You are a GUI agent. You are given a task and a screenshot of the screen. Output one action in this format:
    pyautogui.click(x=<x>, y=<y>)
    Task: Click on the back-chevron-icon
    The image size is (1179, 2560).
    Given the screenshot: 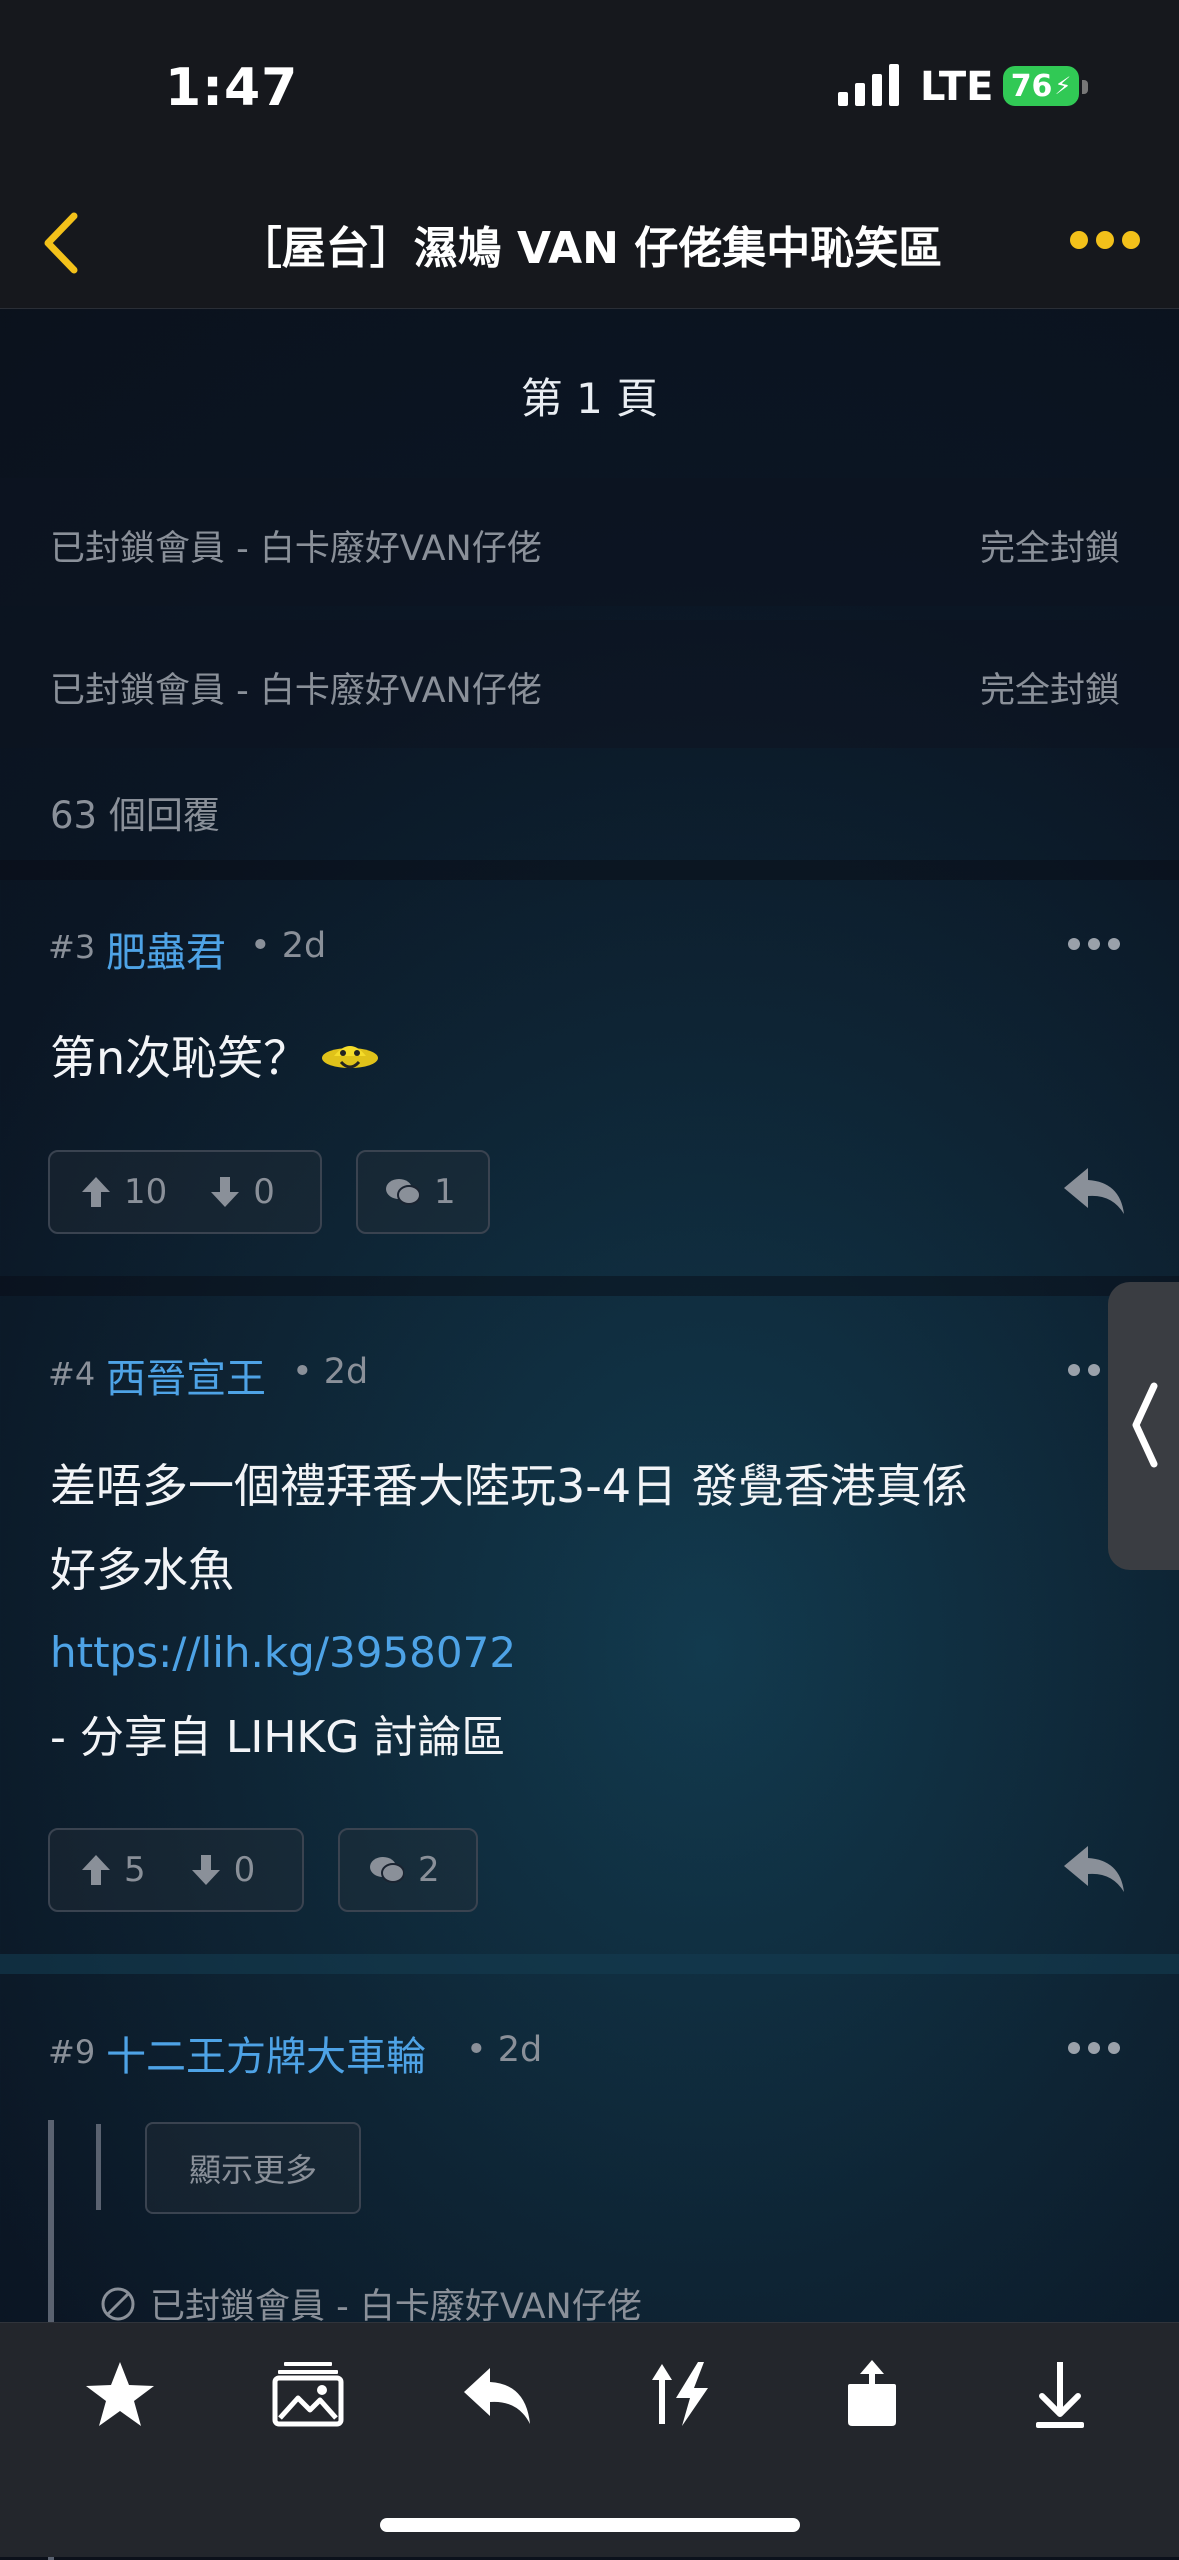 What is the action you would take?
    pyautogui.click(x=63, y=243)
    